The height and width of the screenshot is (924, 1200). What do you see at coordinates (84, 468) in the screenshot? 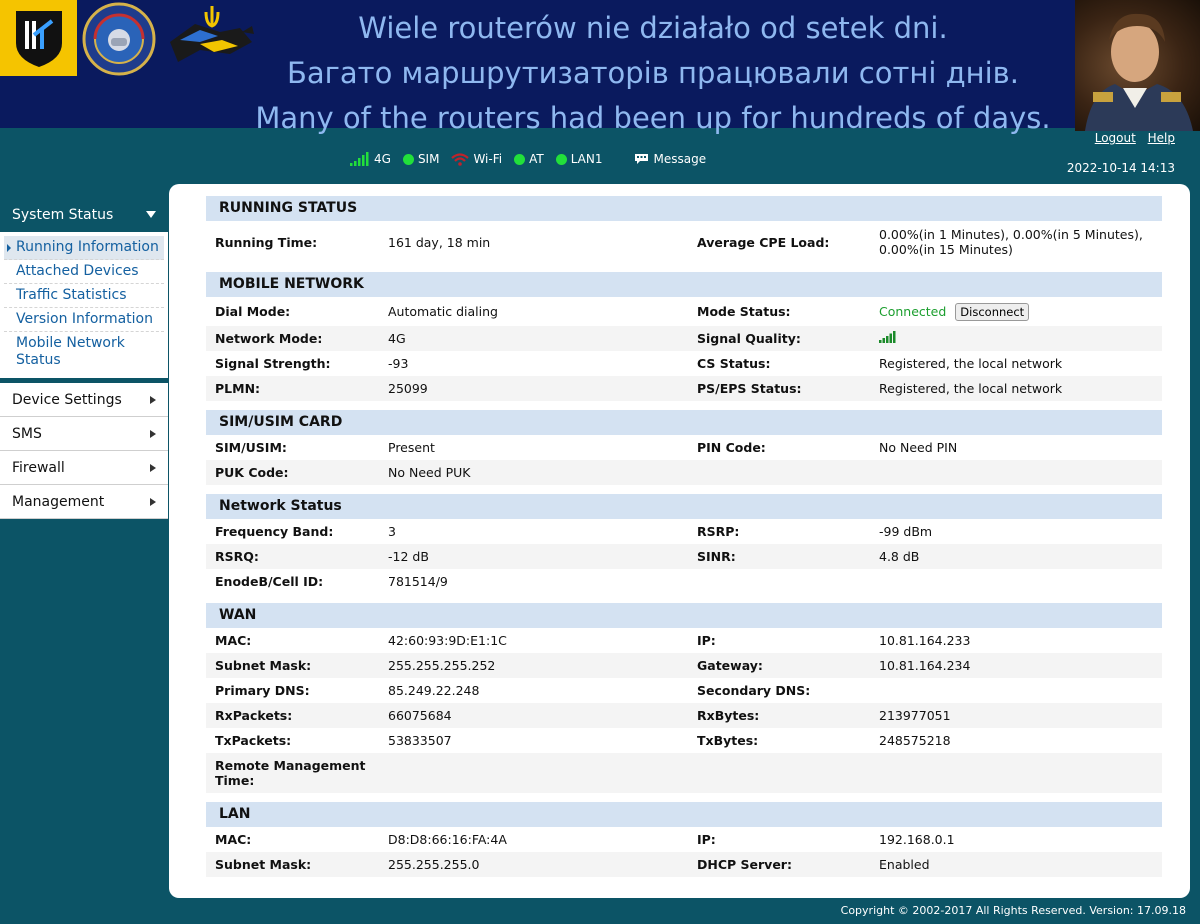
I see `sidebar-item-firewall: Firewall` at bounding box center [84, 468].